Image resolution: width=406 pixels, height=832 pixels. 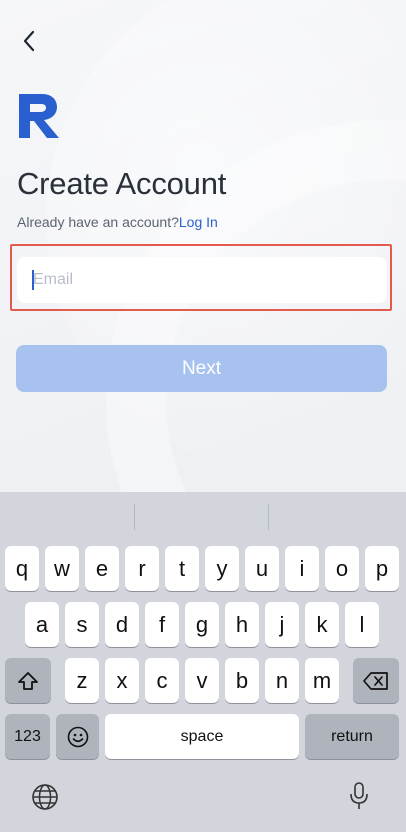 I want to click on key-i: i, so click(x=302, y=568).